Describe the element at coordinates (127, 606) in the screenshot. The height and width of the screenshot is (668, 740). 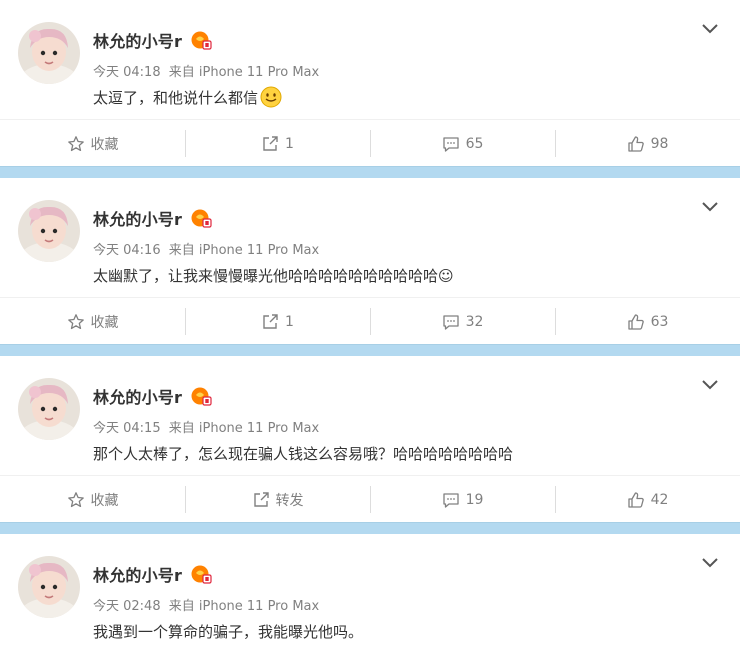
I see `post-time: 今天 02:48` at that location.